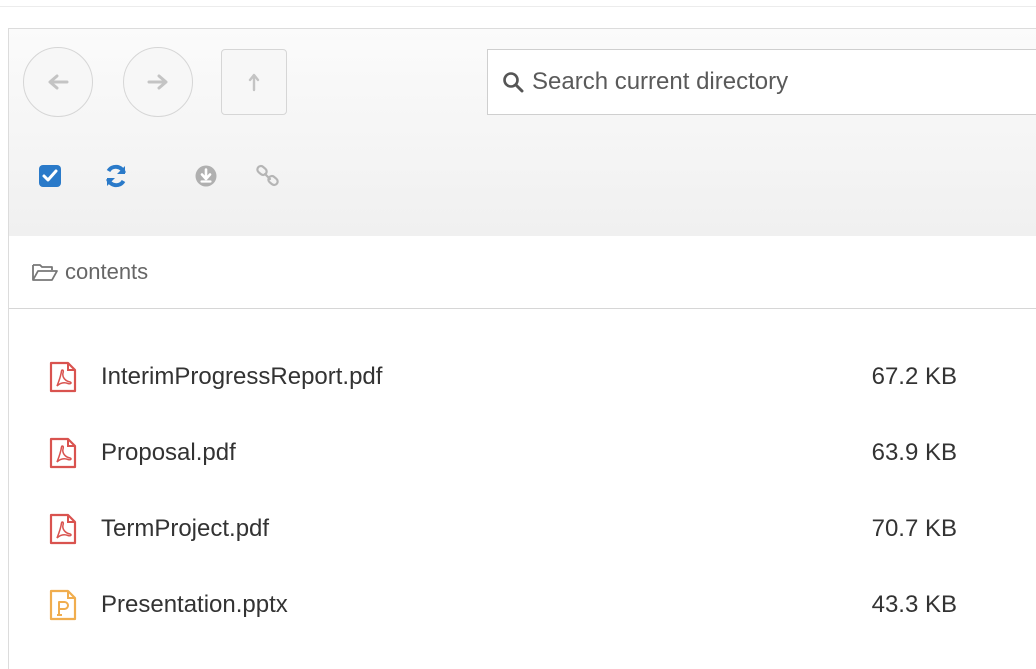 This screenshot has width=1036, height=669. What do you see at coordinates (522, 377) in the screenshot?
I see `file-row-interim-progress-report: InterimProgressReport.pdf 67.2 KB` at bounding box center [522, 377].